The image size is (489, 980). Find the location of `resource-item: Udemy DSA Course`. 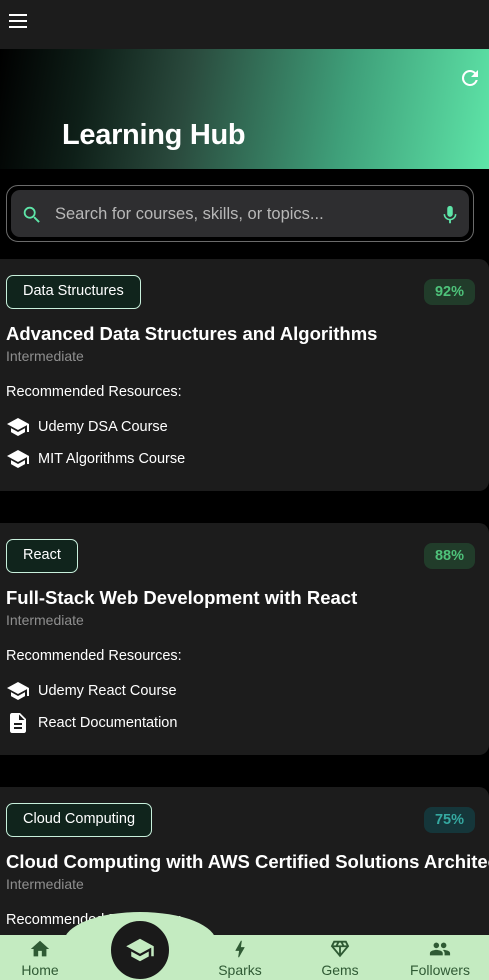

resource-item: Udemy DSA Course is located at coordinates (87, 427).